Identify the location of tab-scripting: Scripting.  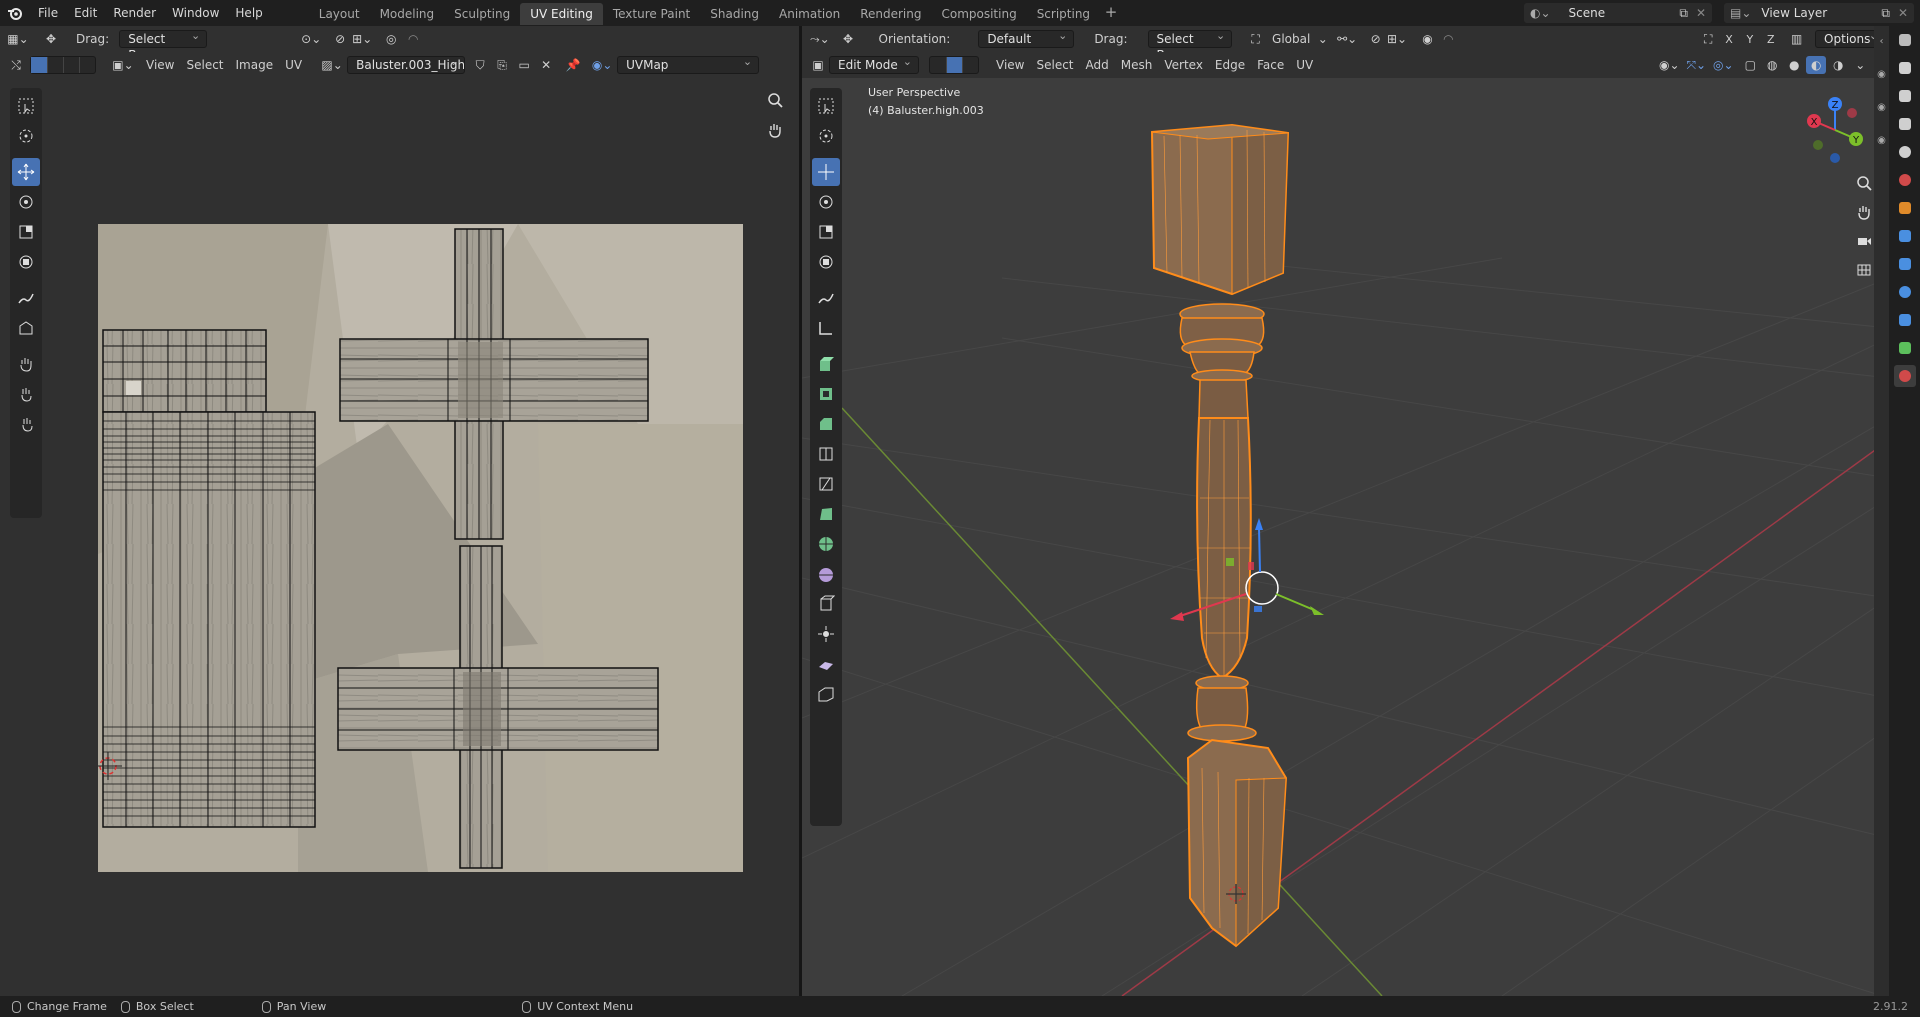
(1063, 14).